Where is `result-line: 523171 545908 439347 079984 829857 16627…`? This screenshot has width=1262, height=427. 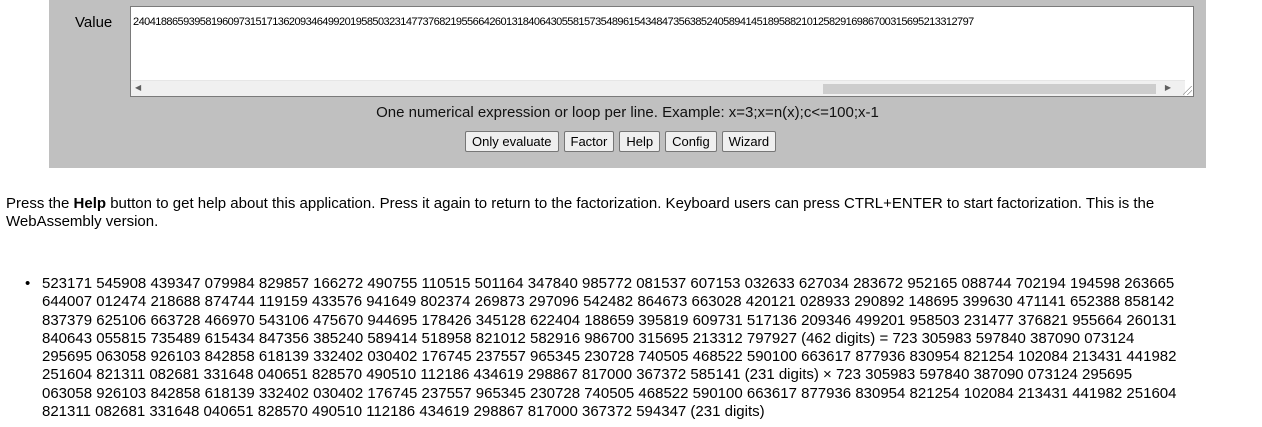 result-line: 523171 545908 439347 079984 829857 16627… is located at coordinates (608, 283).